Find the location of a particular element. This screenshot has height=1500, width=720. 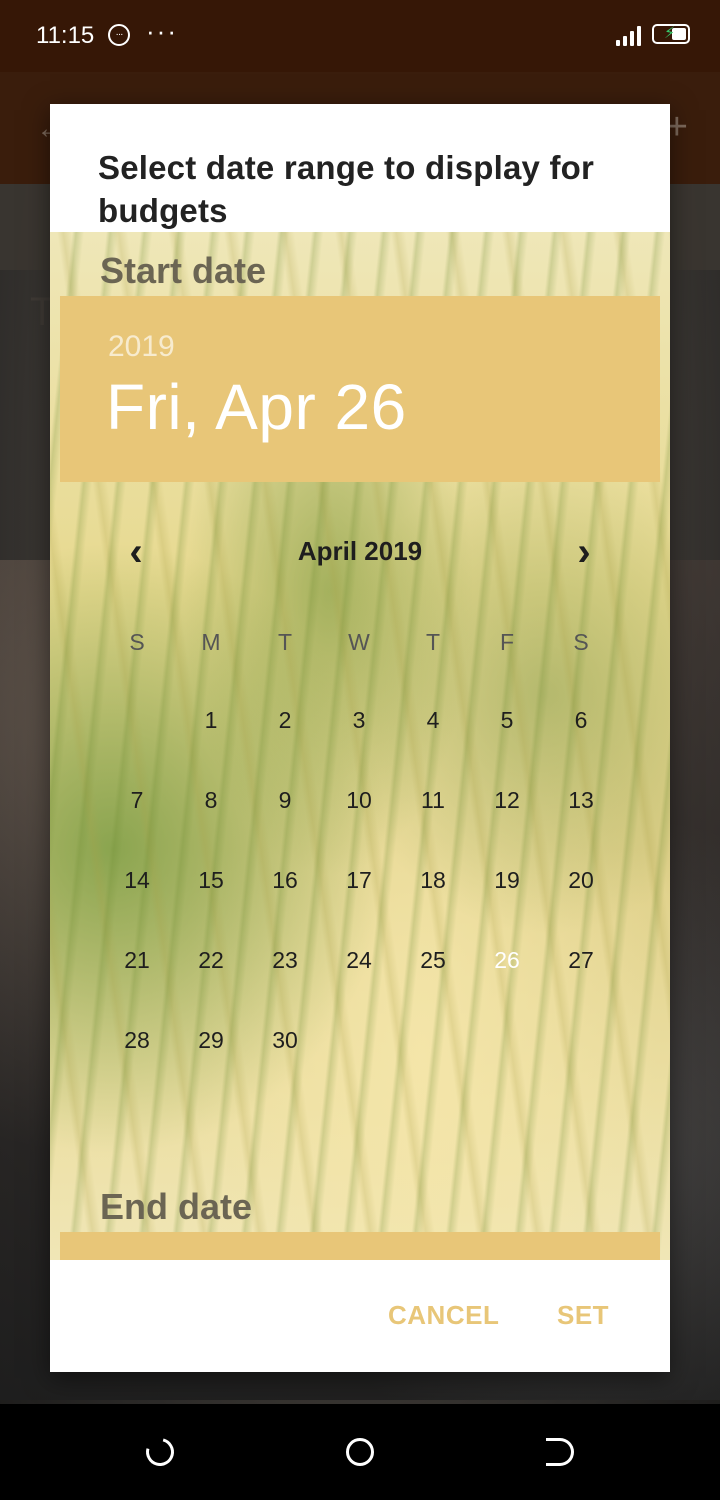

calendar-day: 24 is located at coordinates (359, 960).